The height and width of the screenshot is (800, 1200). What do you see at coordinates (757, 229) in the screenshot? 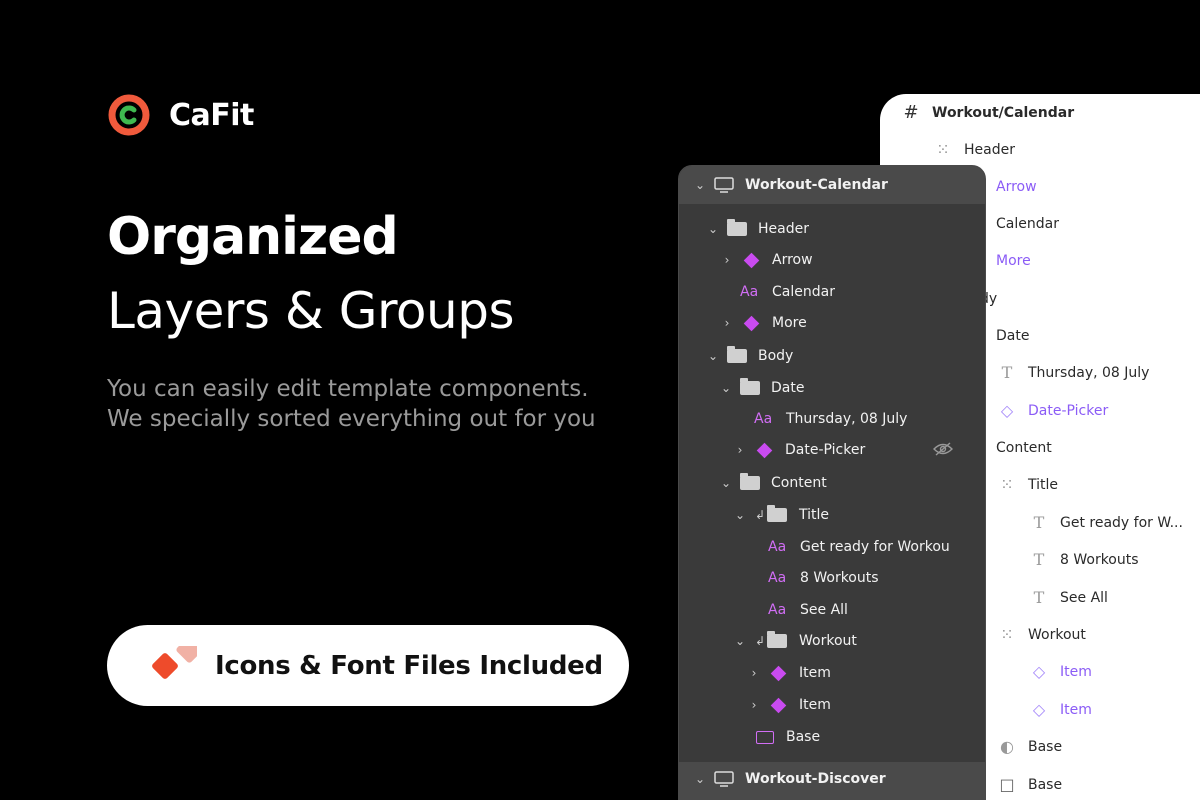
I see `dark-layer-header: ⌄ Header` at bounding box center [757, 229].